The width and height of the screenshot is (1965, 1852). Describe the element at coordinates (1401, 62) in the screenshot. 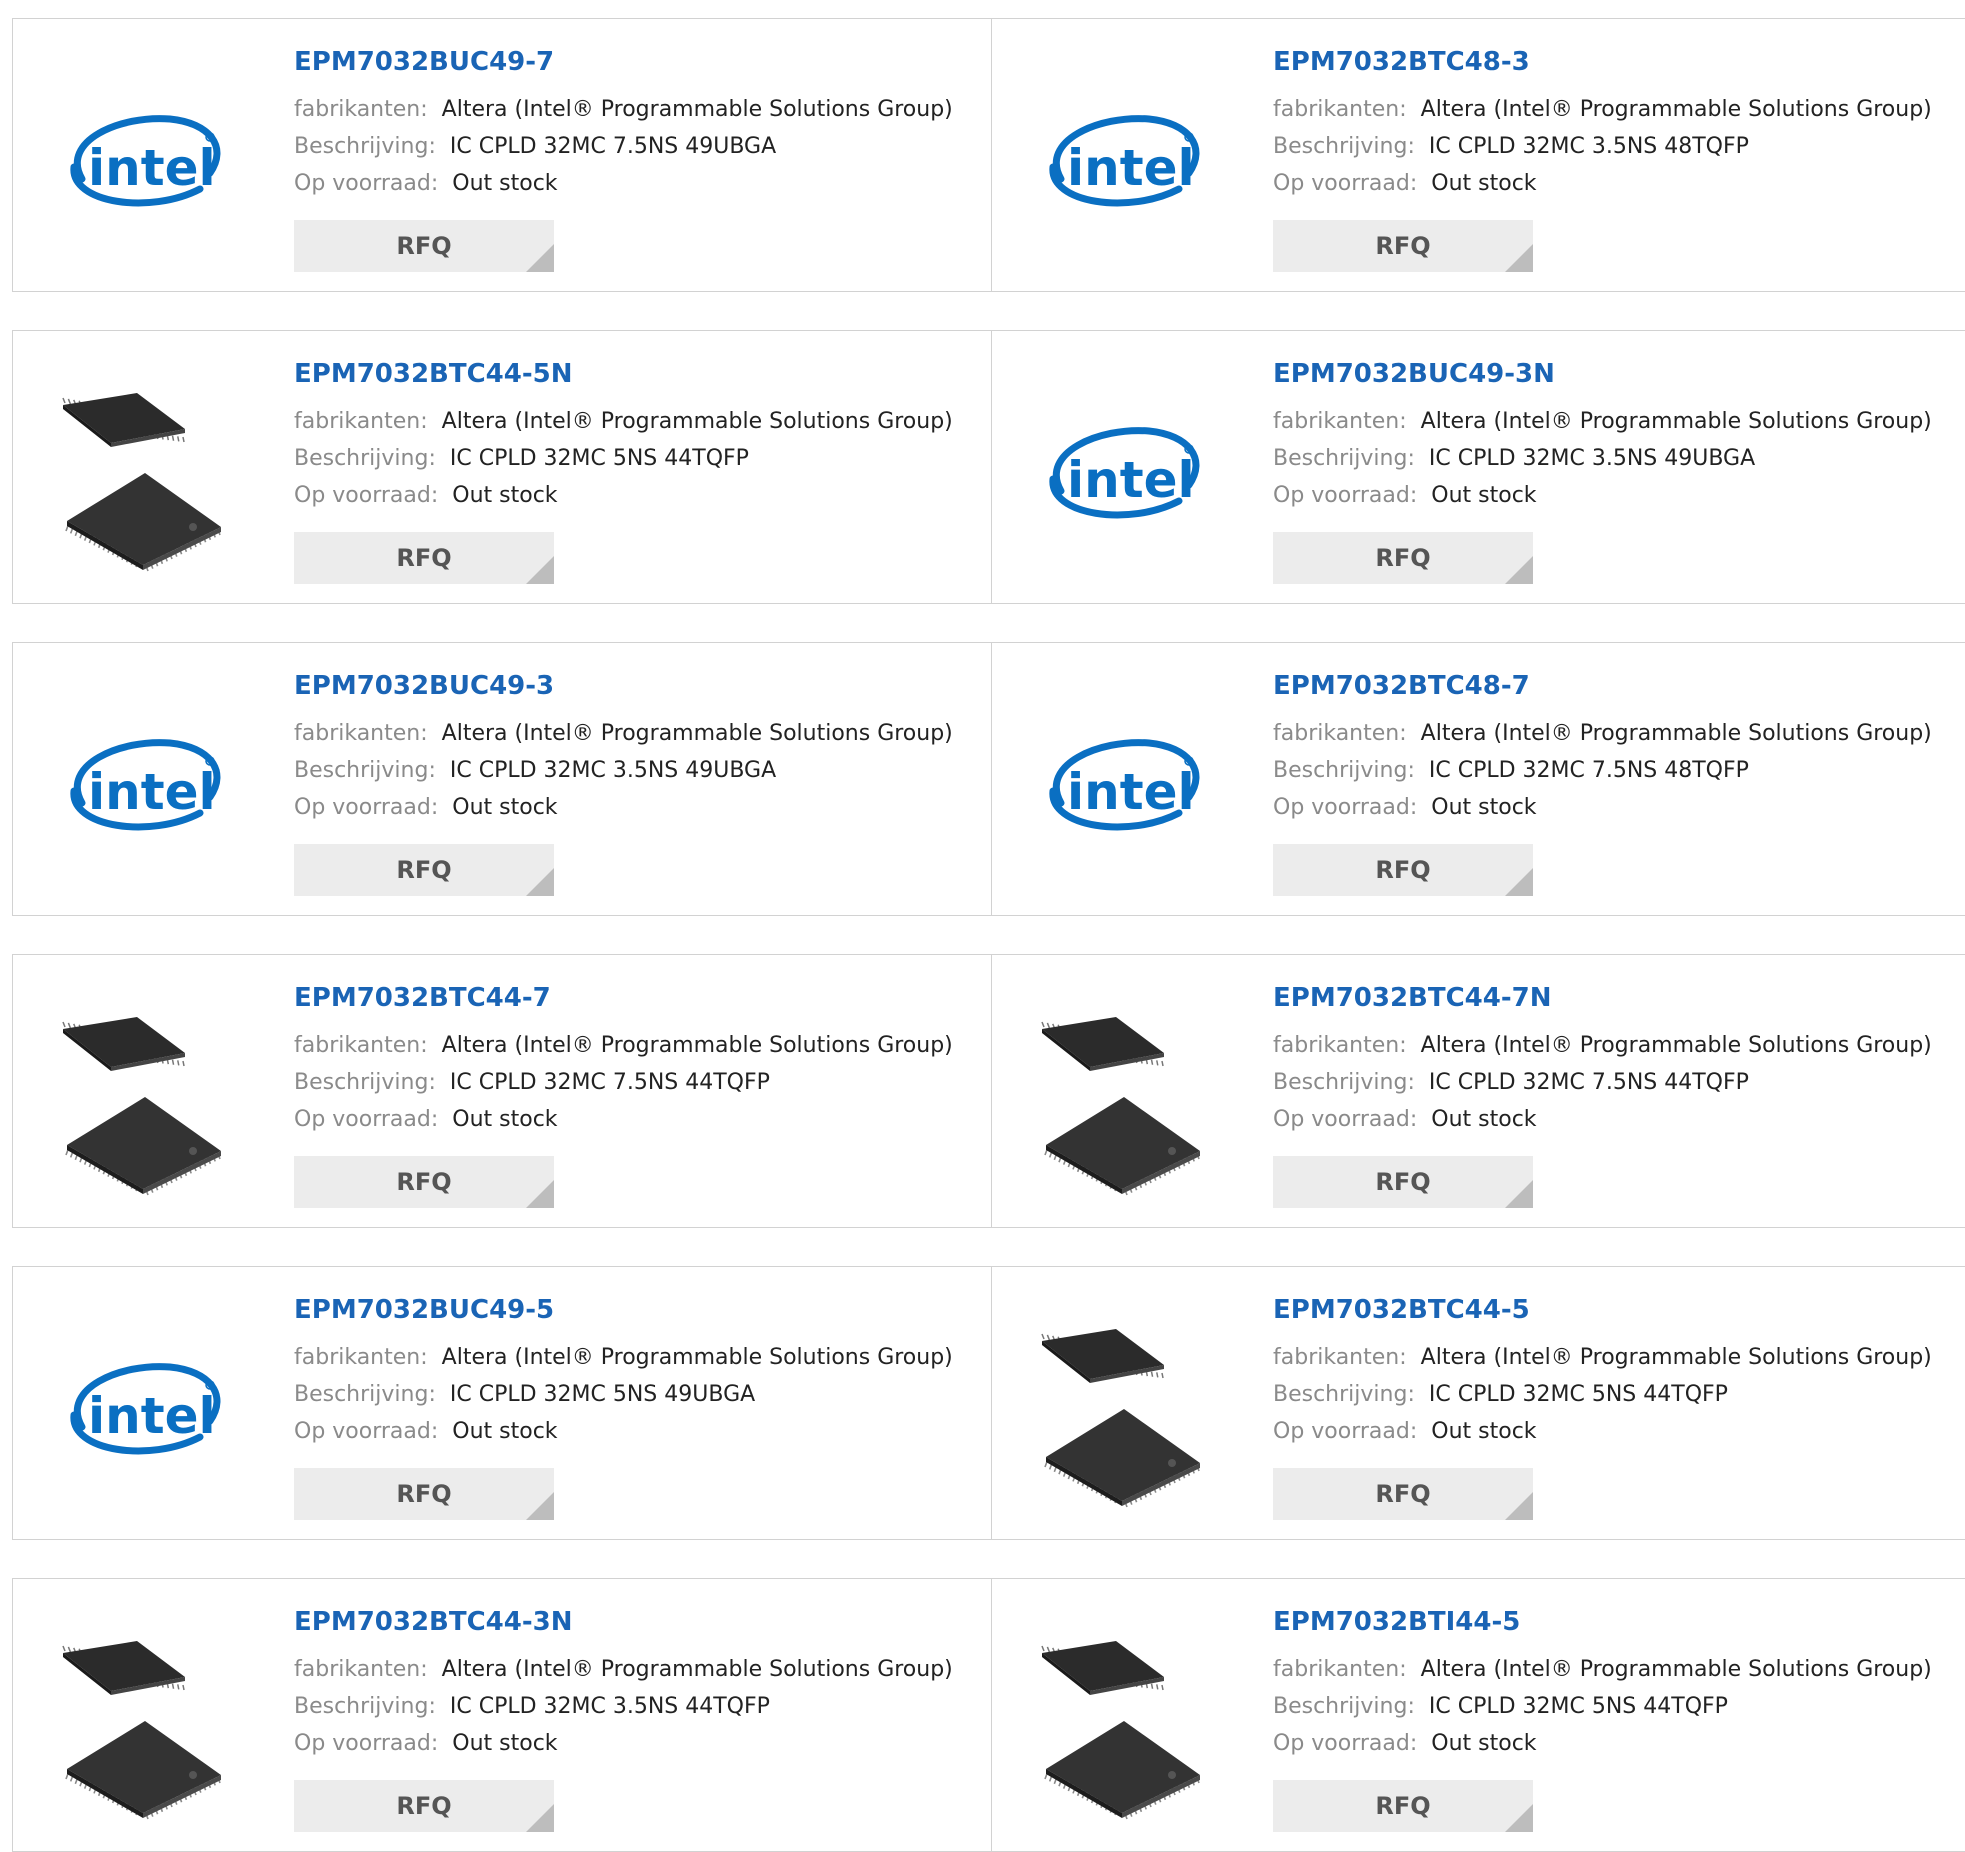

I see `part-number-link: EPM7032BTC48-3` at that location.